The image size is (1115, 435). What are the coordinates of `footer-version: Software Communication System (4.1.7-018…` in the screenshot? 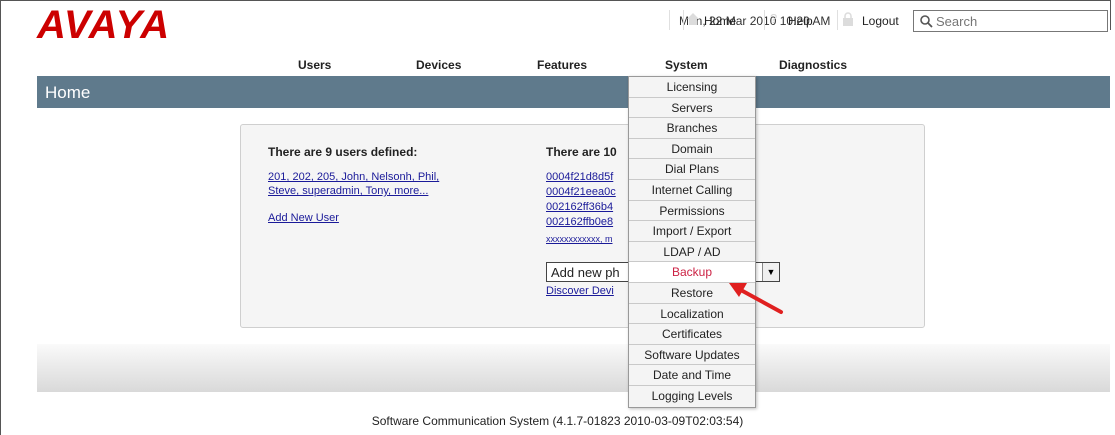 It's located at (557, 421).